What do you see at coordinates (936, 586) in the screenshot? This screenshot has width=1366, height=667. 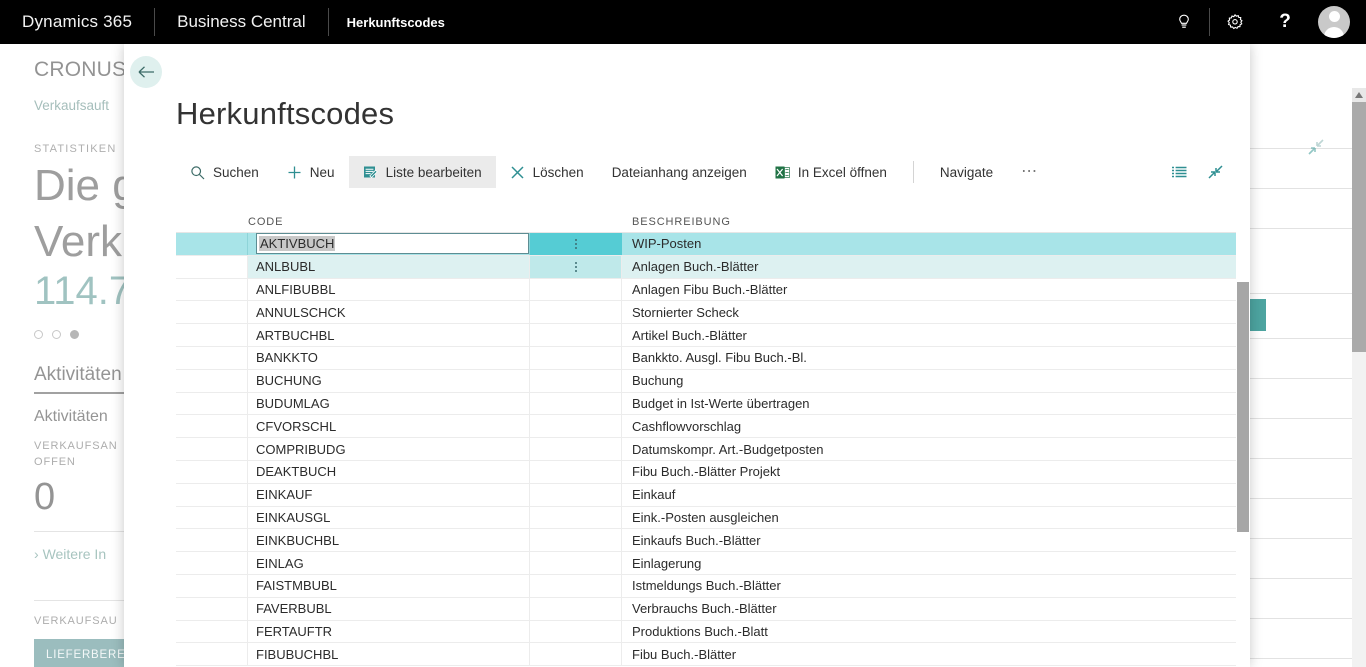 I see `description-cell: Istmeldungs Buch.-Blätter` at bounding box center [936, 586].